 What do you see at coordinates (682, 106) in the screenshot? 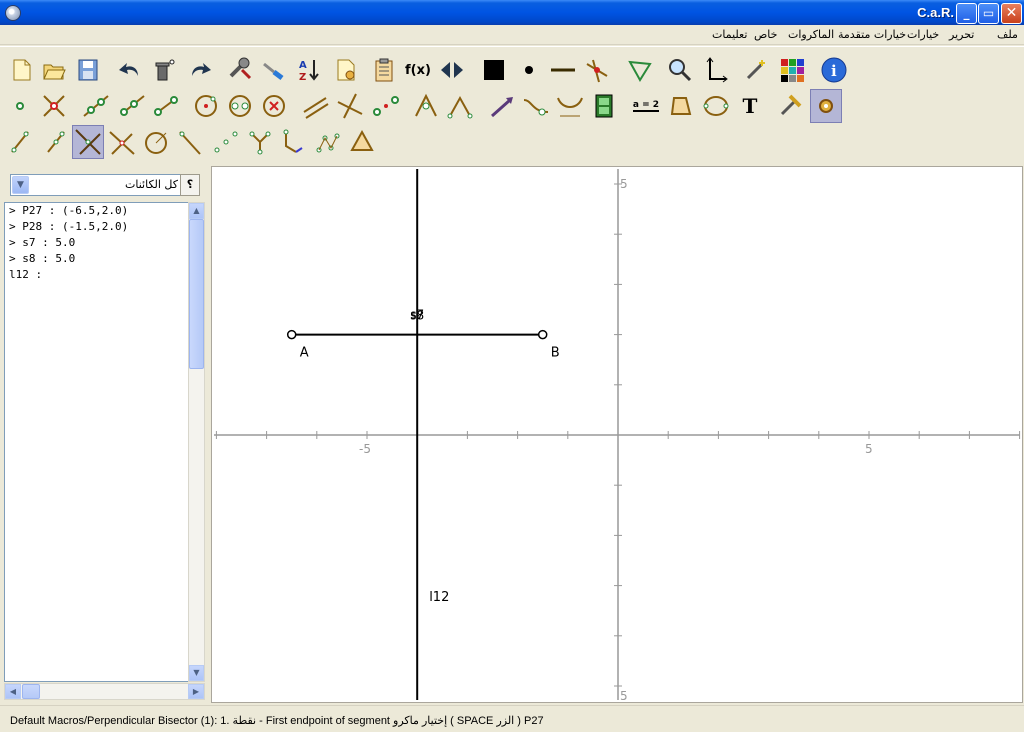
I see `polygon-tool-icon` at bounding box center [682, 106].